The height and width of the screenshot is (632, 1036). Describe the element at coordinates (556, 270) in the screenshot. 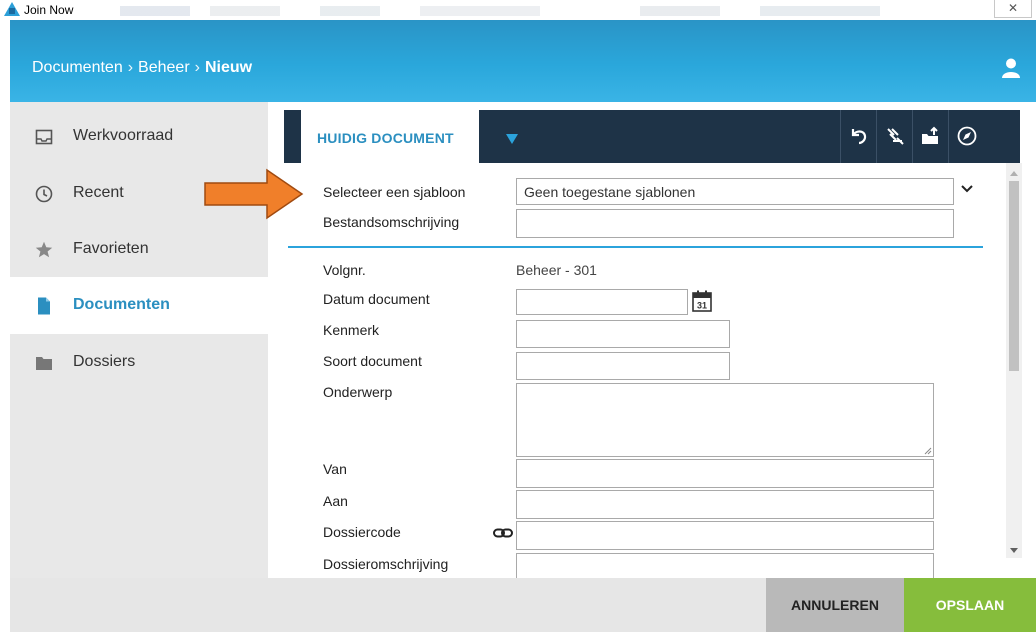

I see `volgnr-value: Beheer - 301` at that location.